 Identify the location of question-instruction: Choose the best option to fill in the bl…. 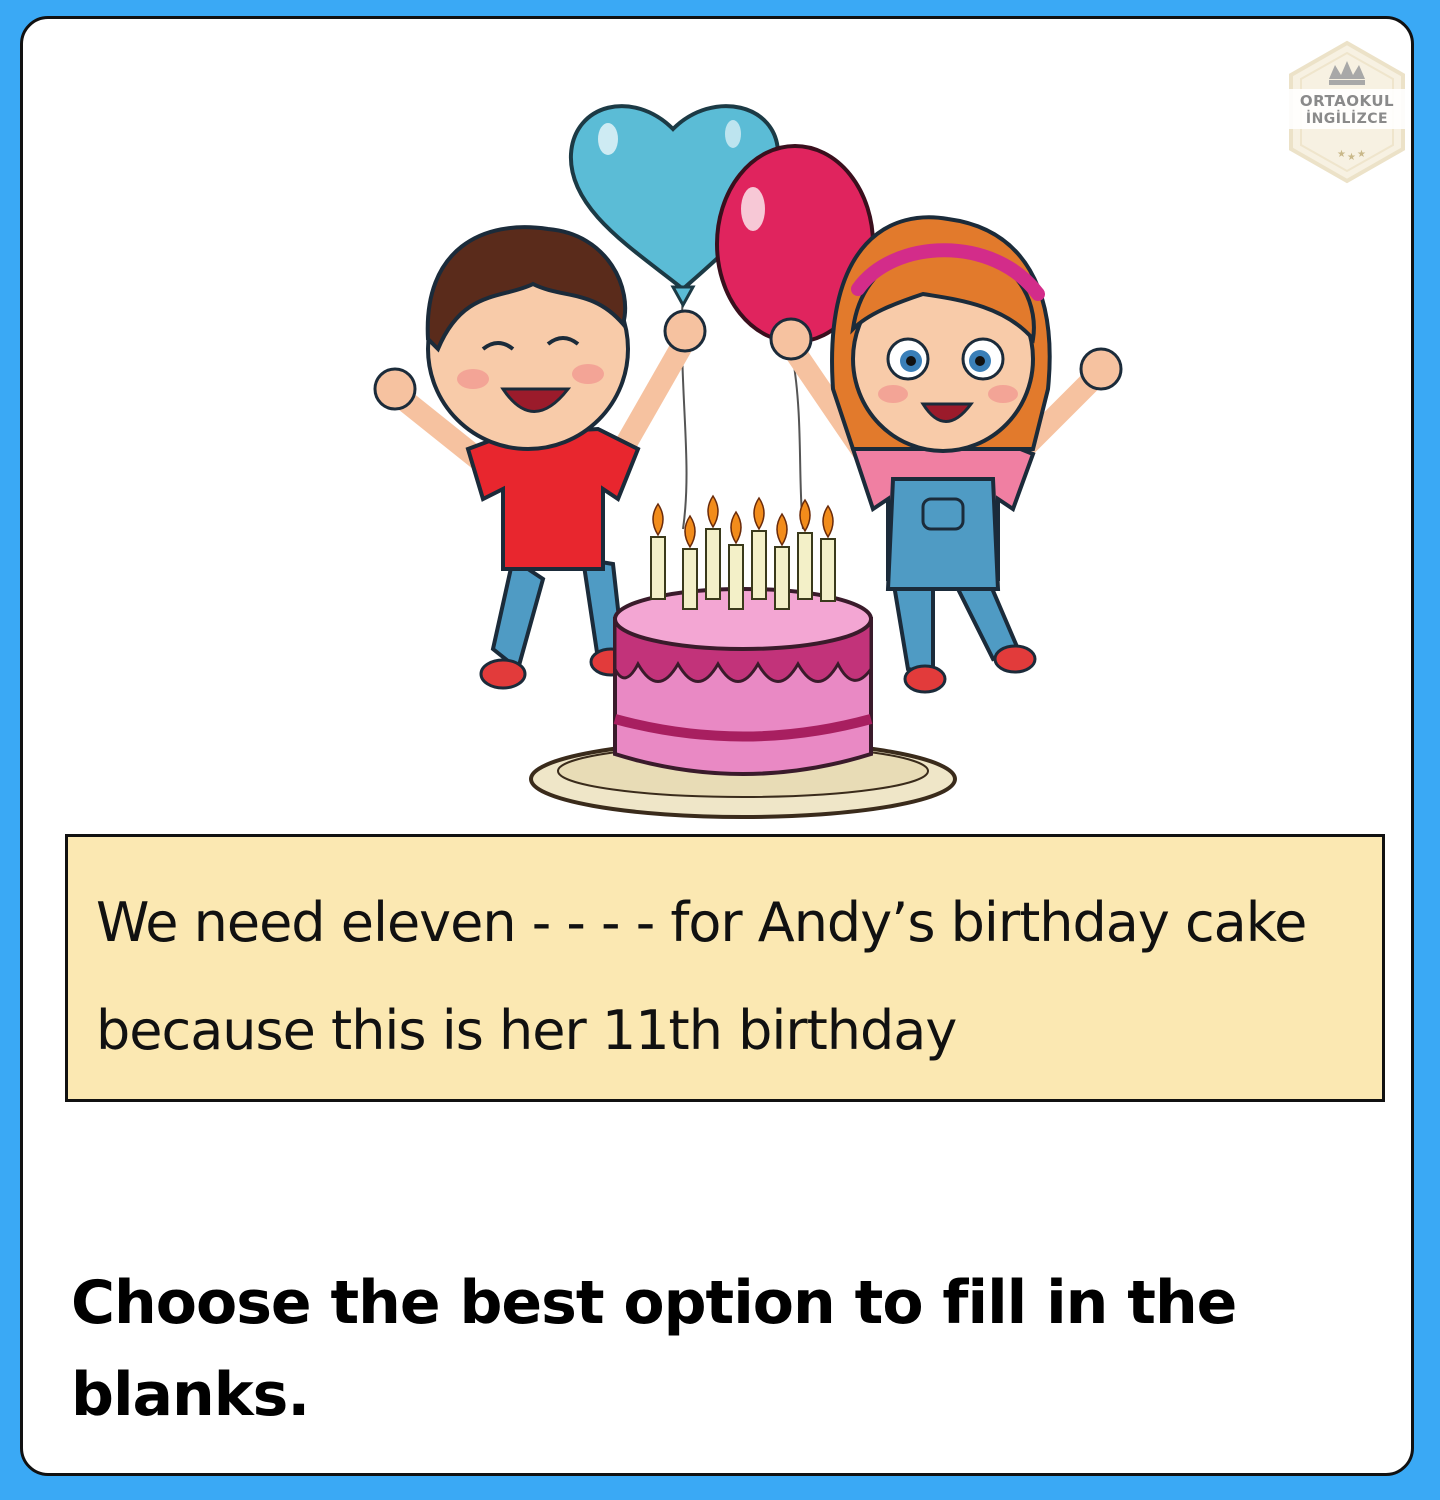
(654, 1349).